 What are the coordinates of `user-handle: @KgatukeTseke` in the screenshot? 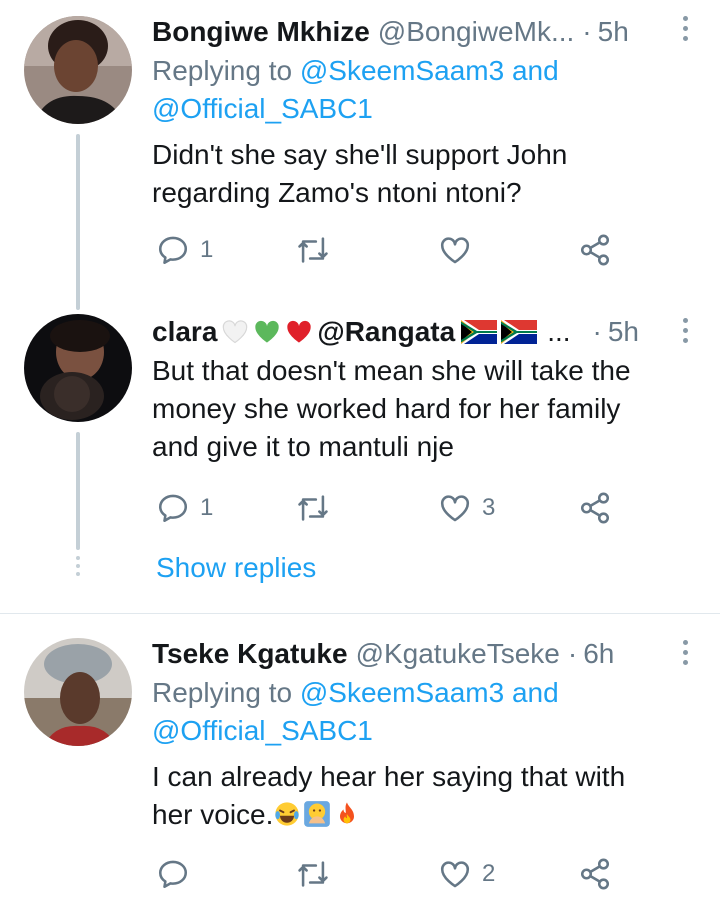 It's located at (458, 654).